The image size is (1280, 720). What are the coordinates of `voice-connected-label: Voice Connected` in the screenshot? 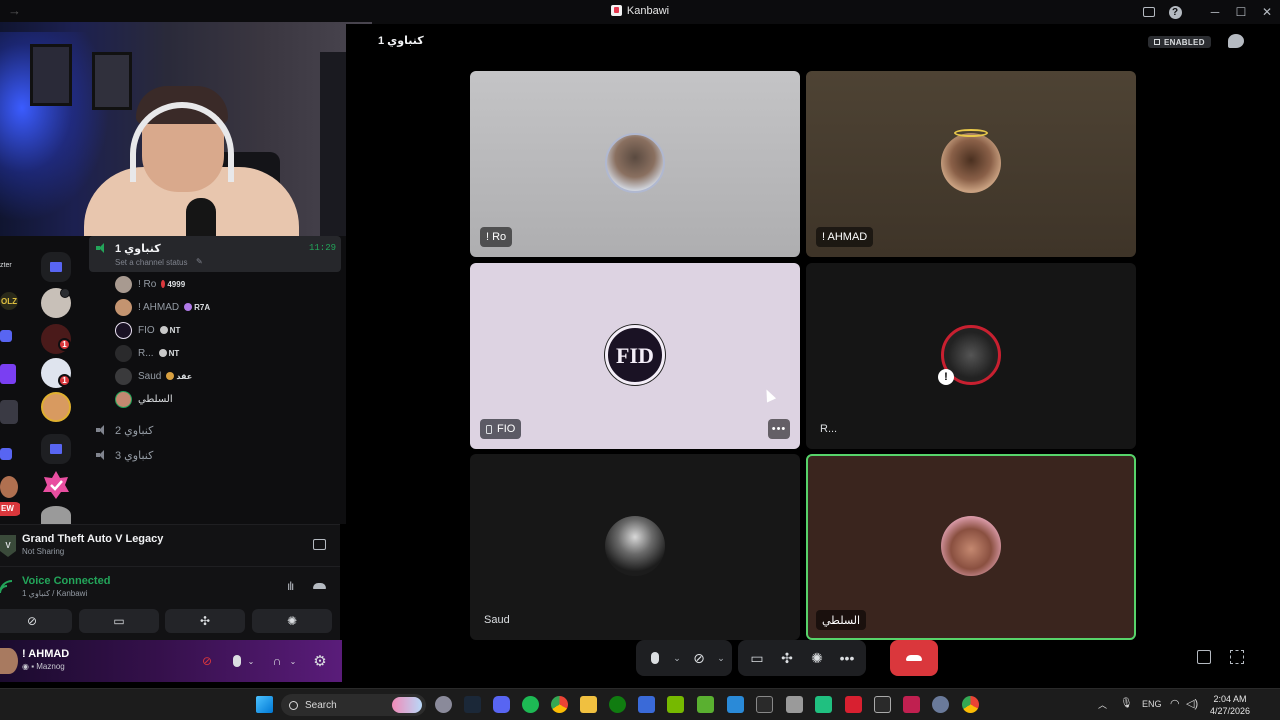 It's located at (66, 581).